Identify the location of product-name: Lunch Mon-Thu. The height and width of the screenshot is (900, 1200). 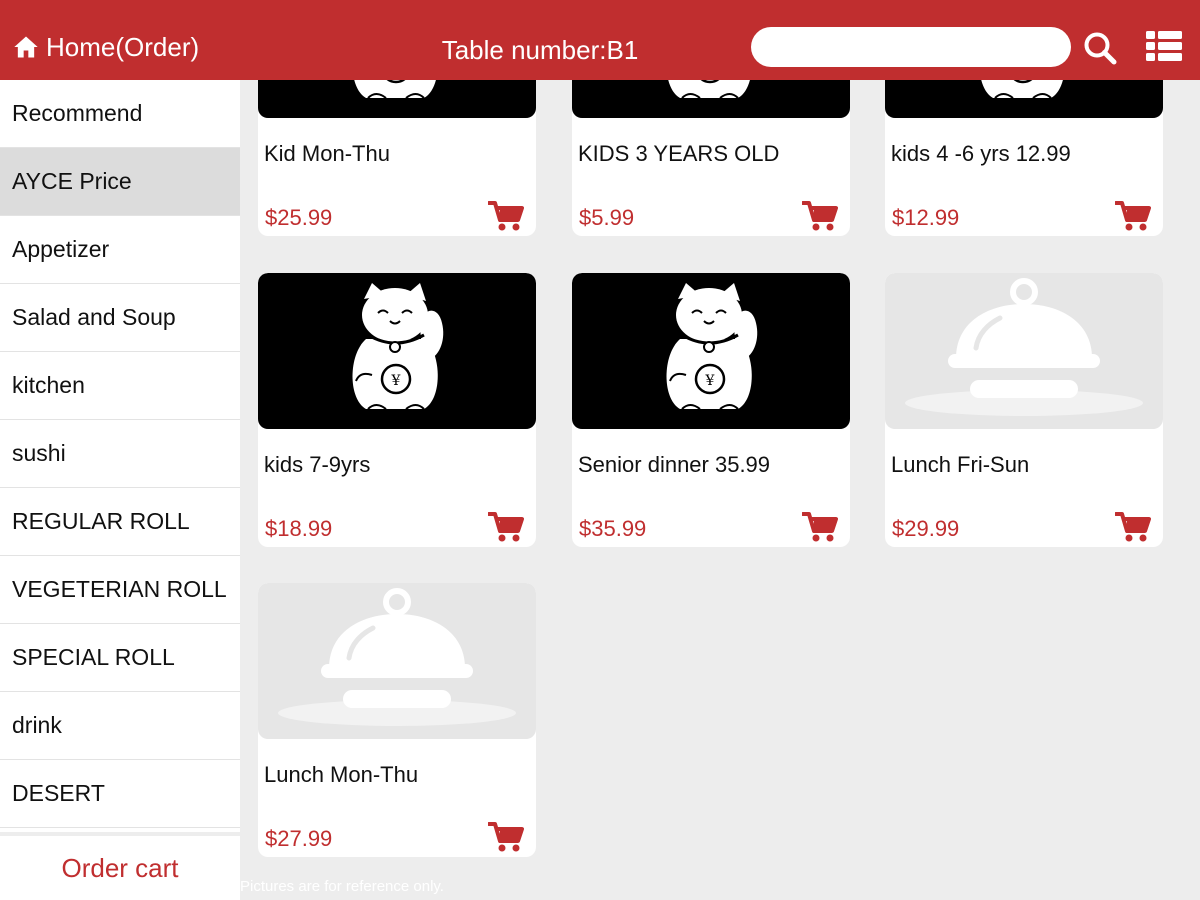
(341, 774).